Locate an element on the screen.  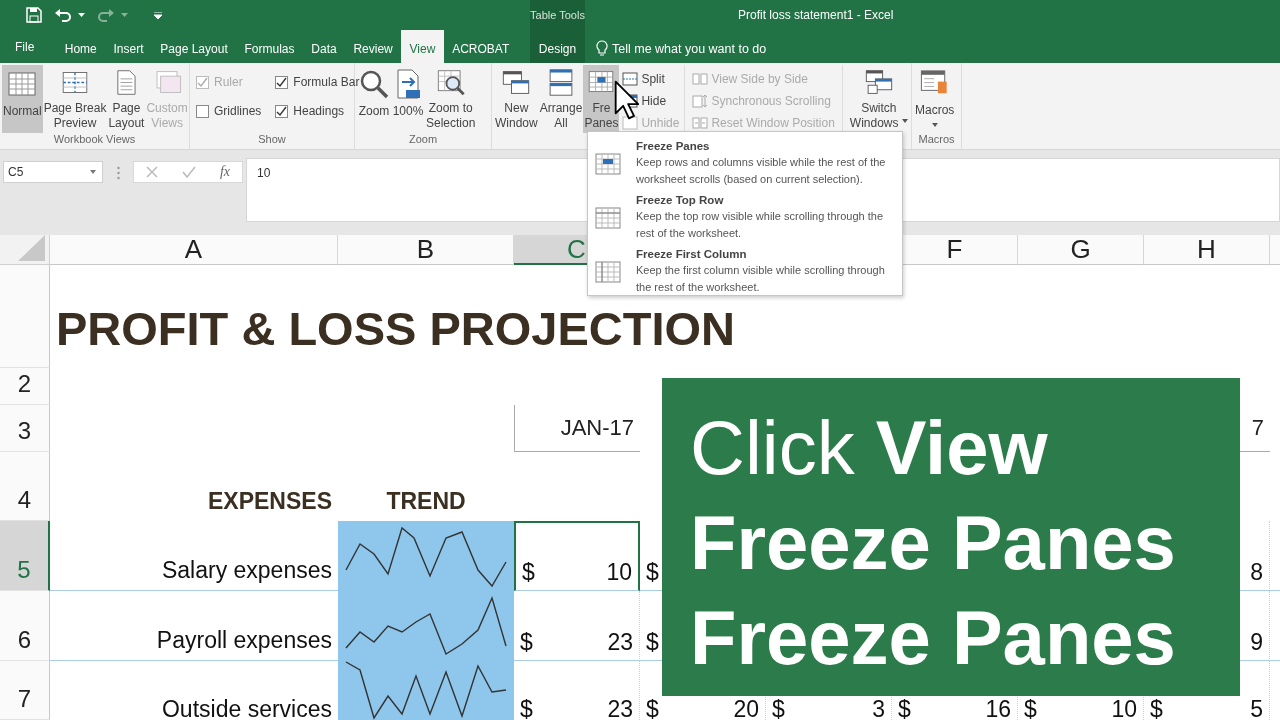
column-heading: EXPENSES is located at coordinates (270, 501).